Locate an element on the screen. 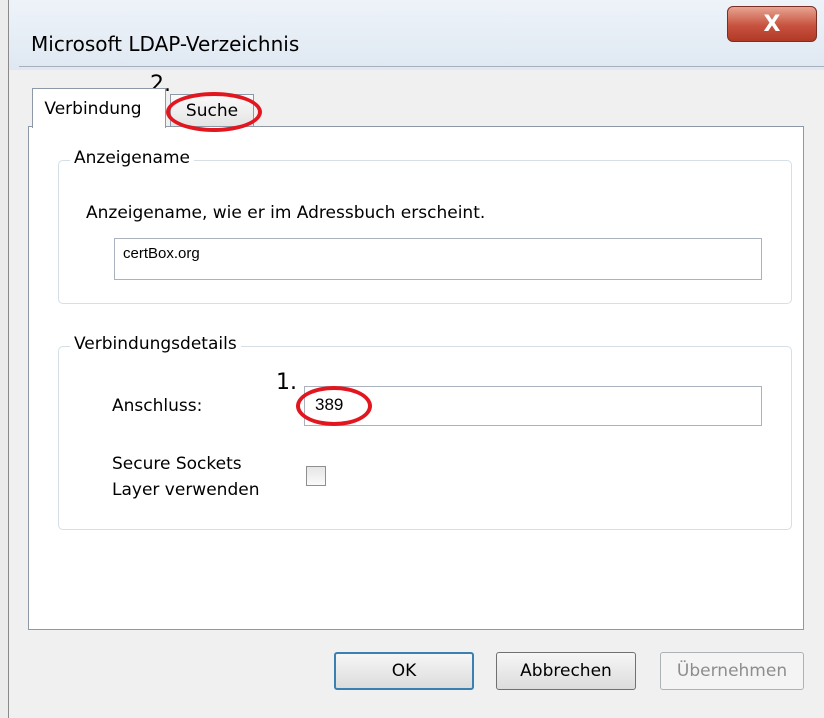  ssl-checkbox is located at coordinates (316, 476).